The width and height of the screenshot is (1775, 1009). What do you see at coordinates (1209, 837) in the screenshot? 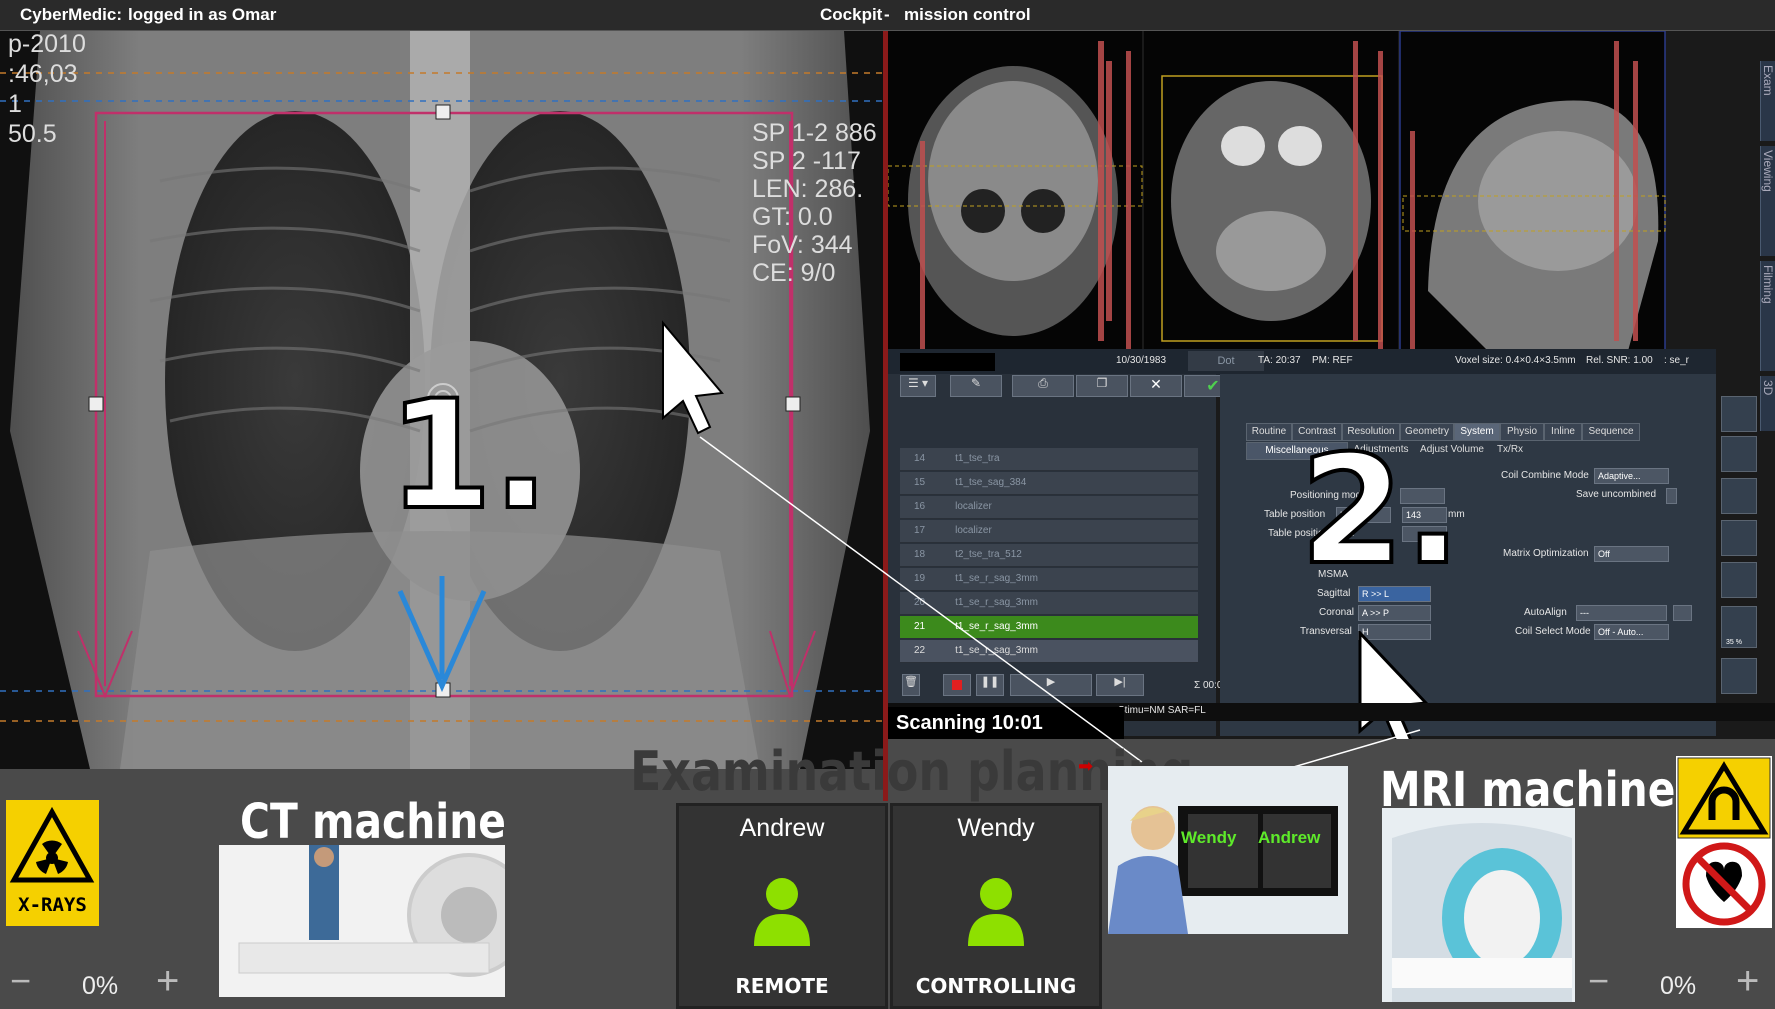
I see `photo-label-wendy: Wendy` at bounding box center [1209, 837].